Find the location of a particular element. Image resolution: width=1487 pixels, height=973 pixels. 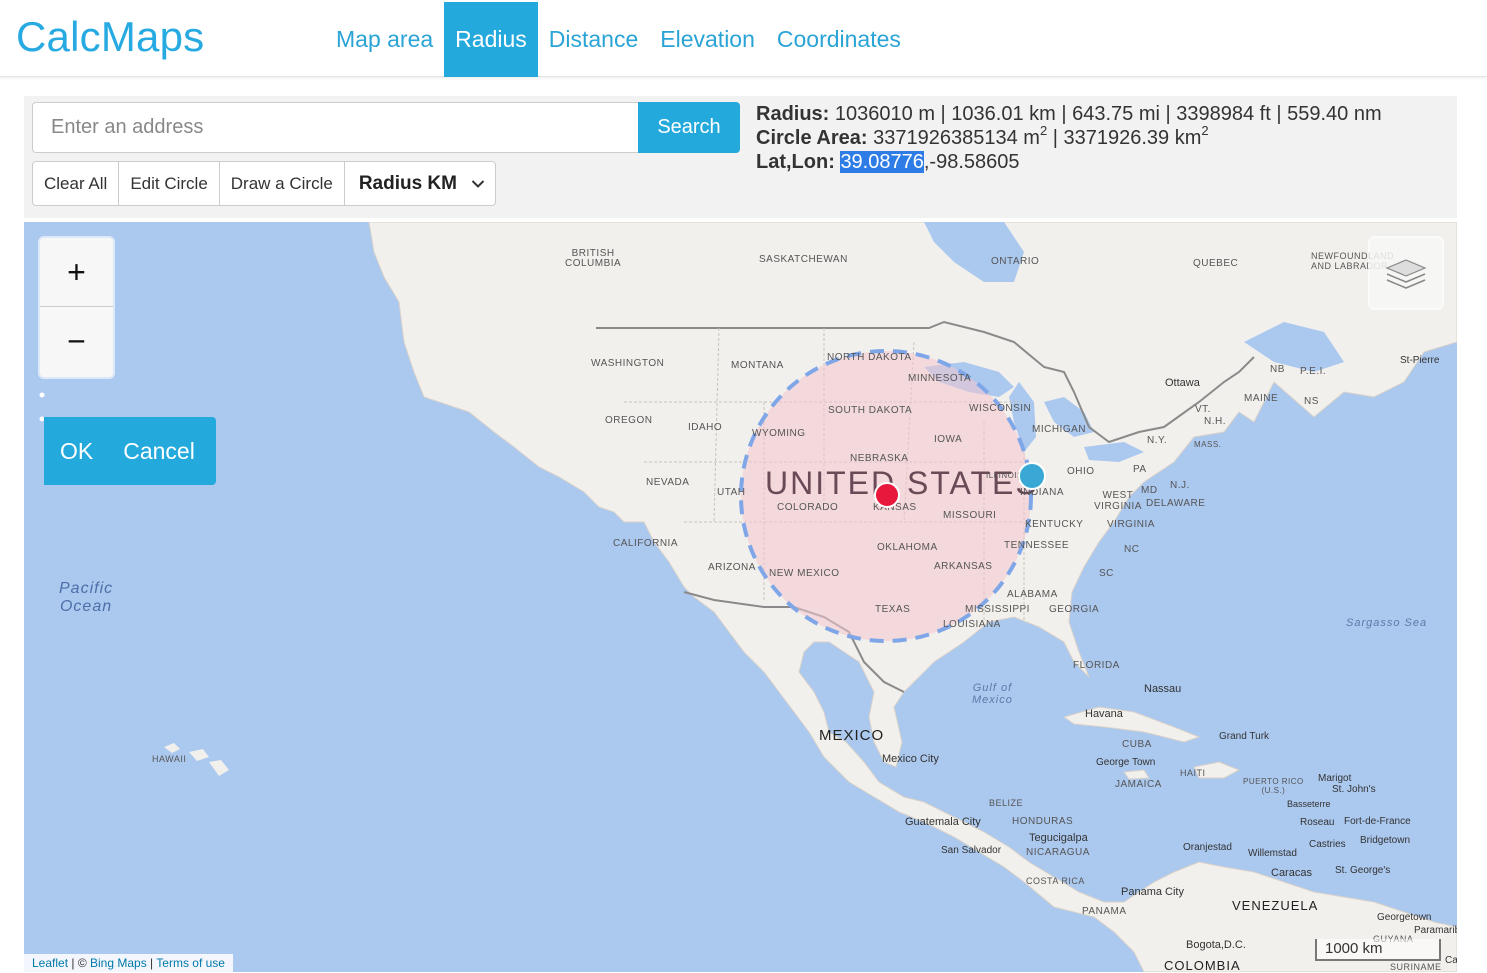

label-delaware: DELAWARE is located at coordinates (1176, 503).